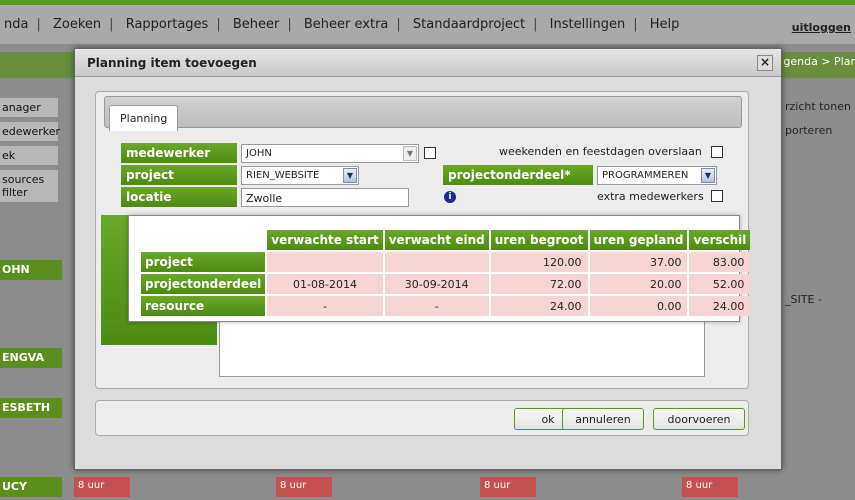  Describe the element at coordinates (422, 418) in the screenshot. I see `dialog-footer: ok annuleren doorvoeren` at that location.